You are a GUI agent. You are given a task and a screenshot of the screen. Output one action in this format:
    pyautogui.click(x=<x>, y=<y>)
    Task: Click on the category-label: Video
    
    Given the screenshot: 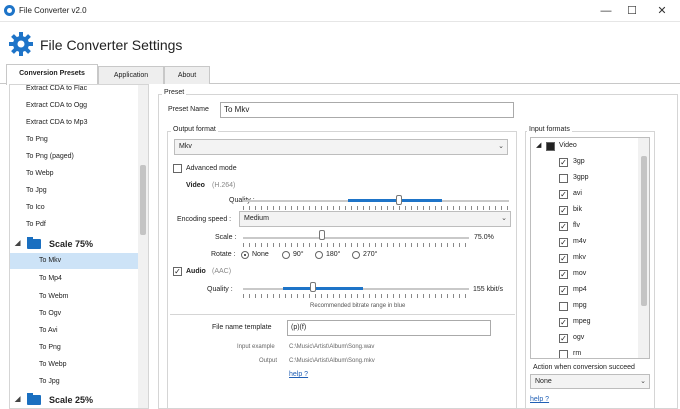 What is the action you would take?
    pyautogui.click(x=568, y=145)
    